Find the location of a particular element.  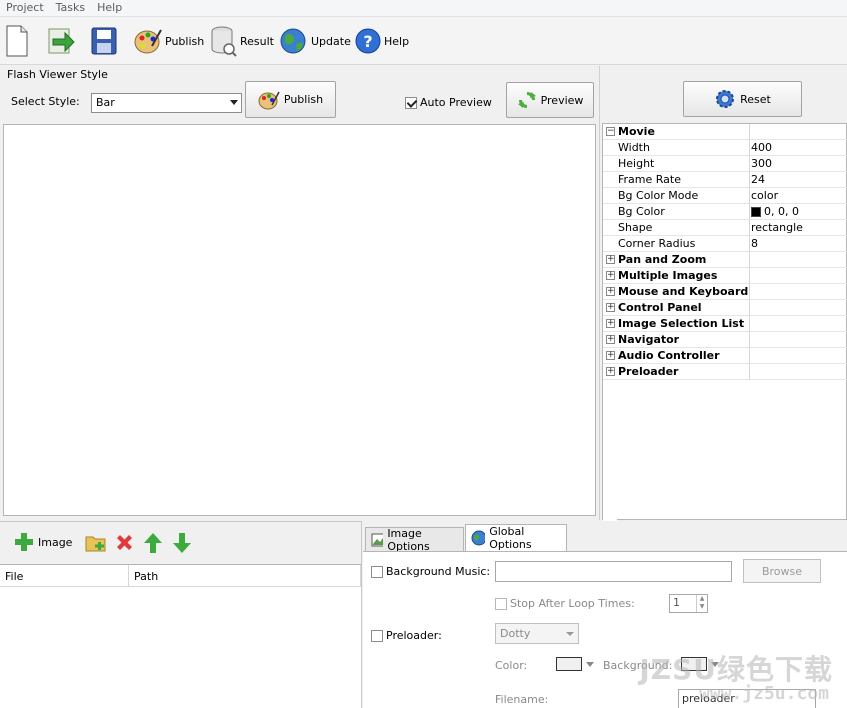

property-group-label: Movie is located at coordinates (636, 131).